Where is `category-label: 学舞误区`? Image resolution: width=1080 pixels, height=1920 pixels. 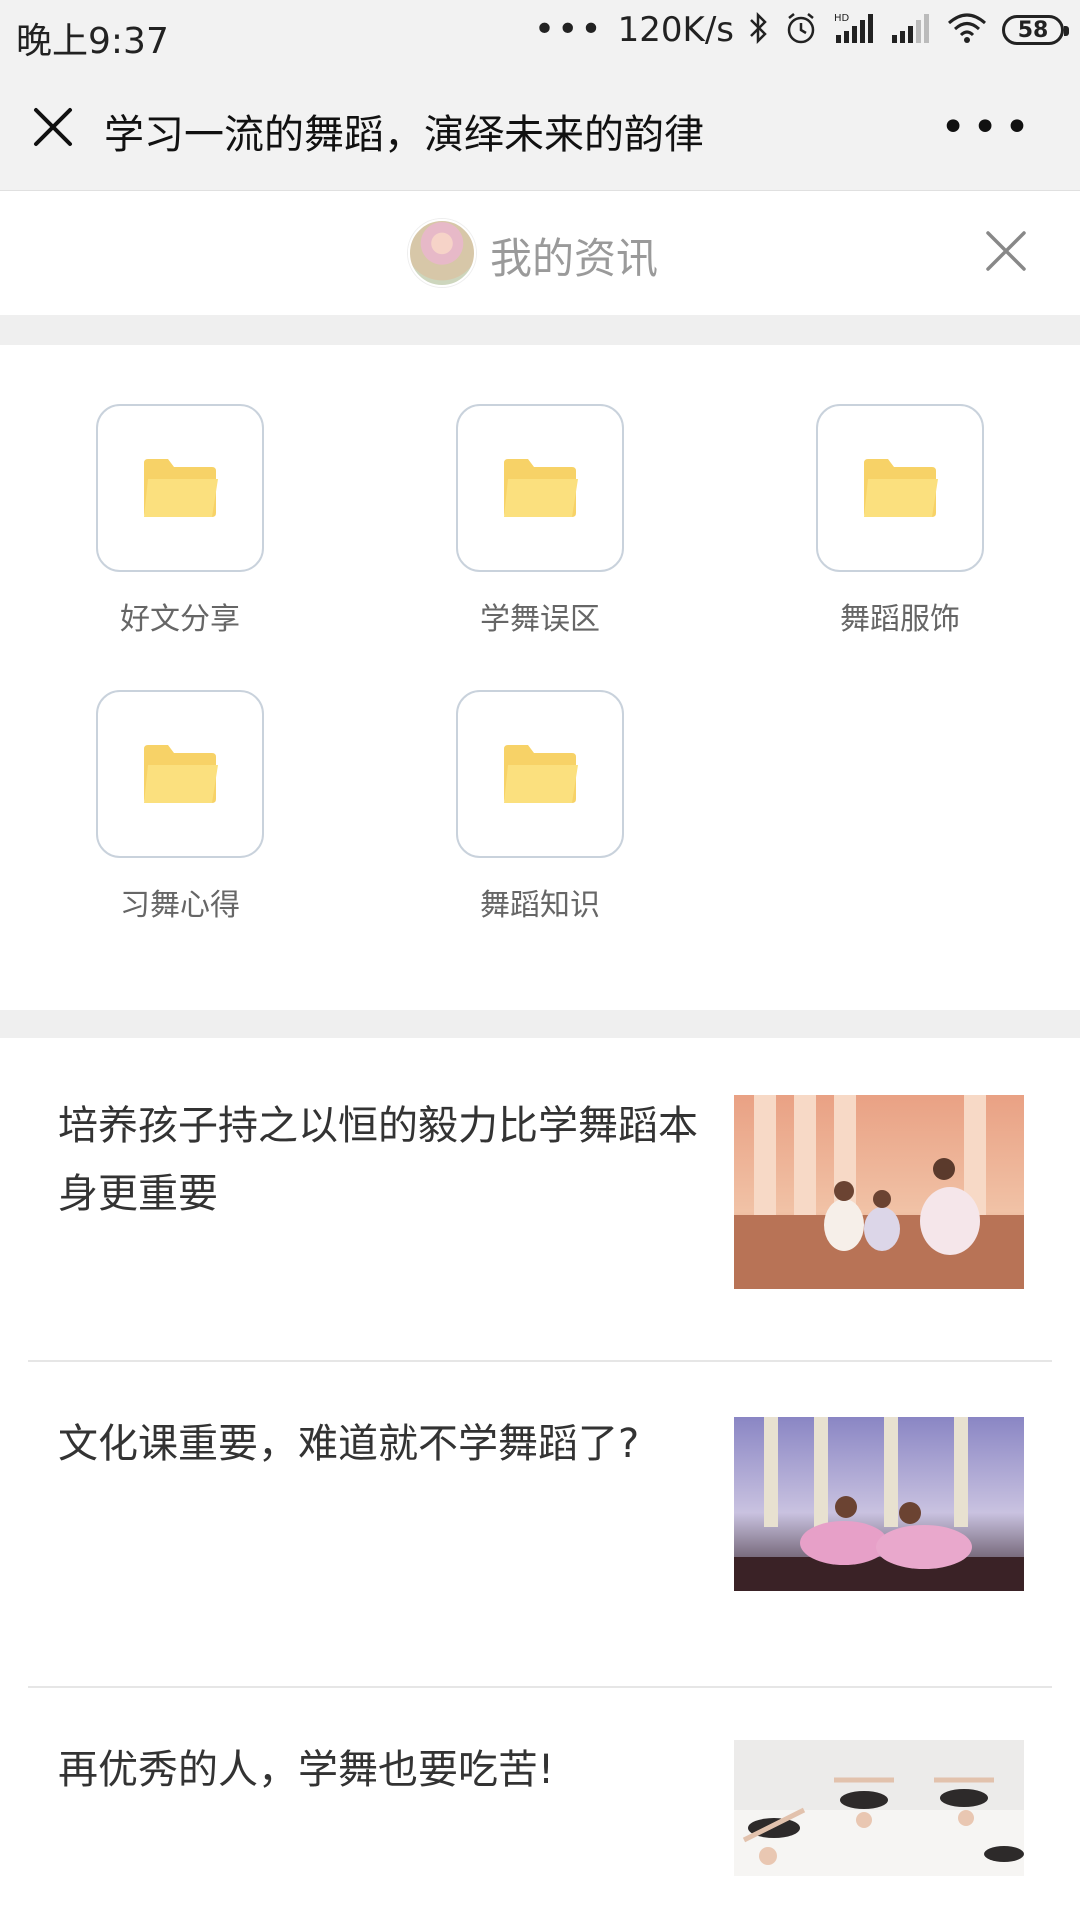 category-label: 学舞误区 is located at coordinates (540, 619).